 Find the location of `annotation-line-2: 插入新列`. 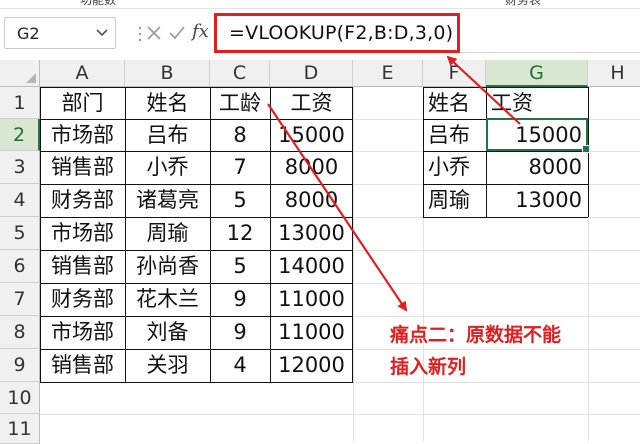

annotation-line-2: 插入新列 is located at coordinates (428, 367).